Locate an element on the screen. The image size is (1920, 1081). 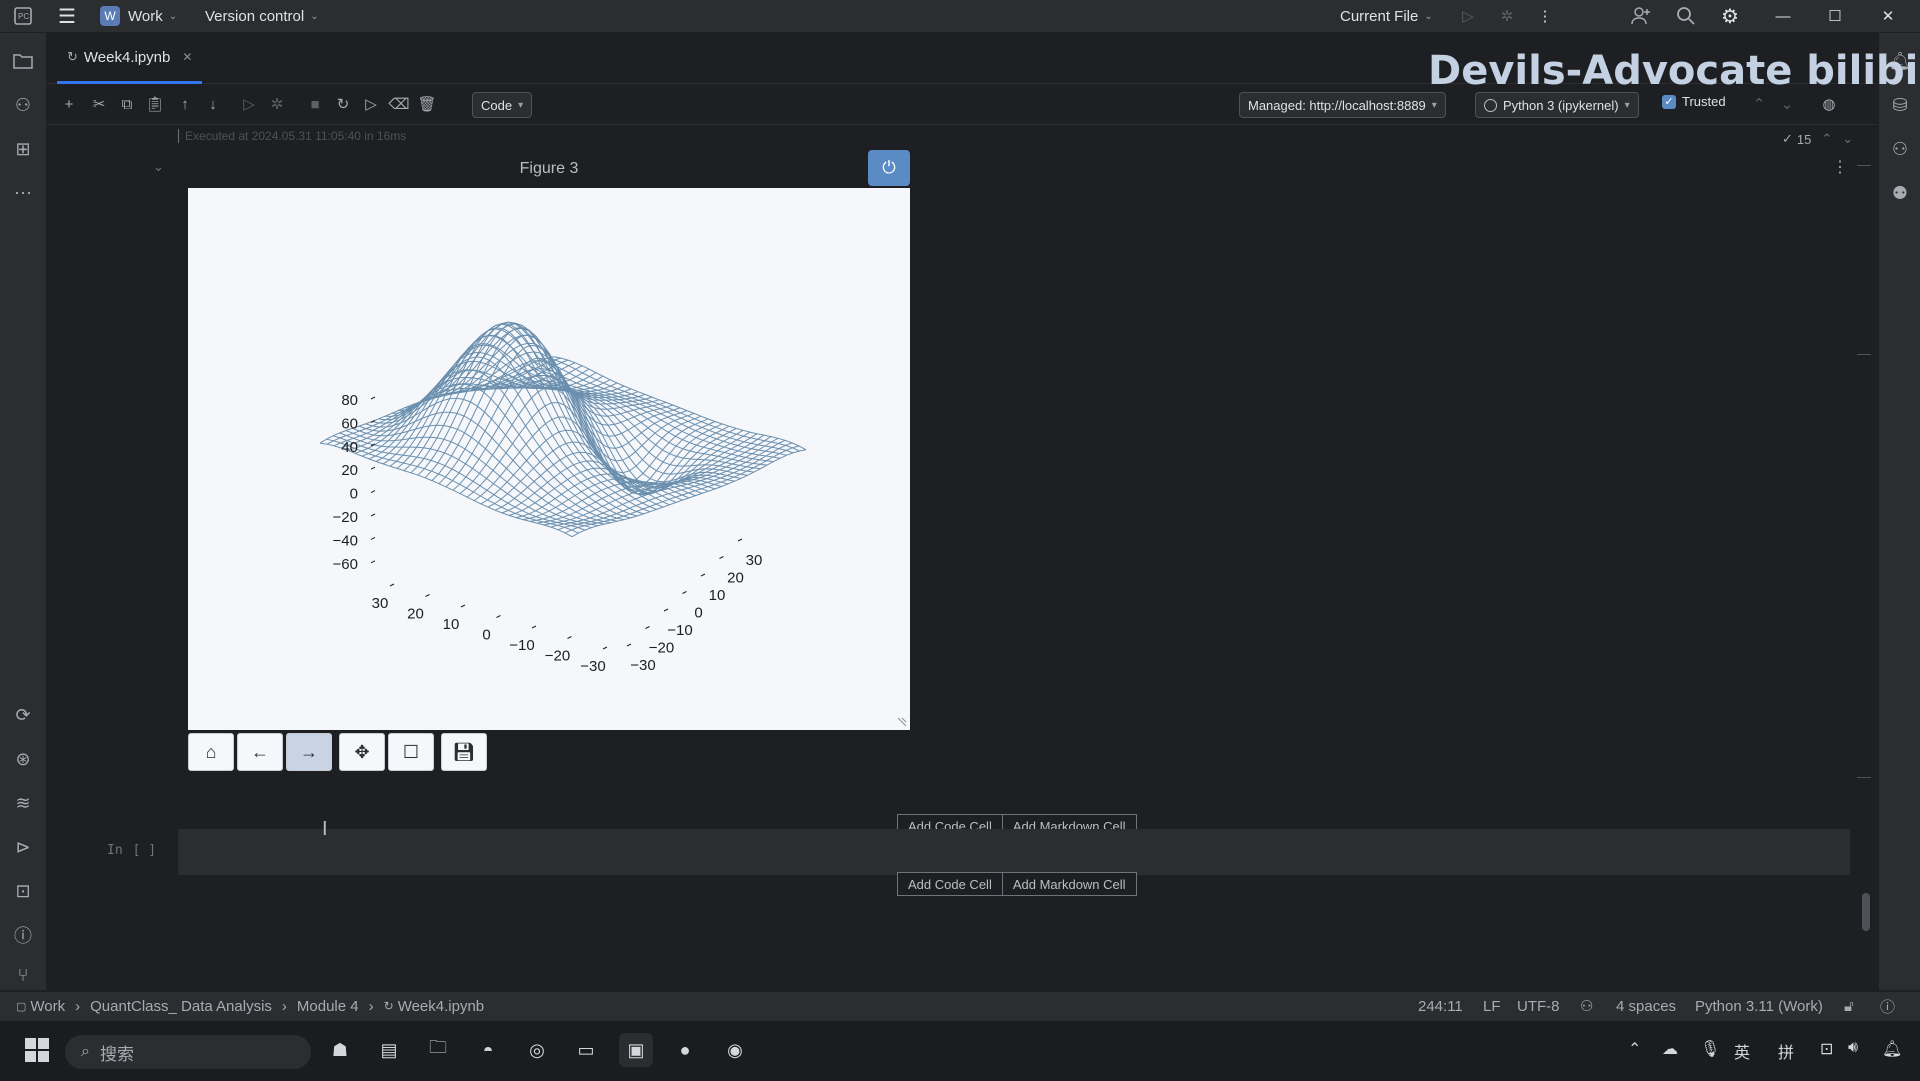
services-icon: ⊳ is located at coordinates (23, 847).